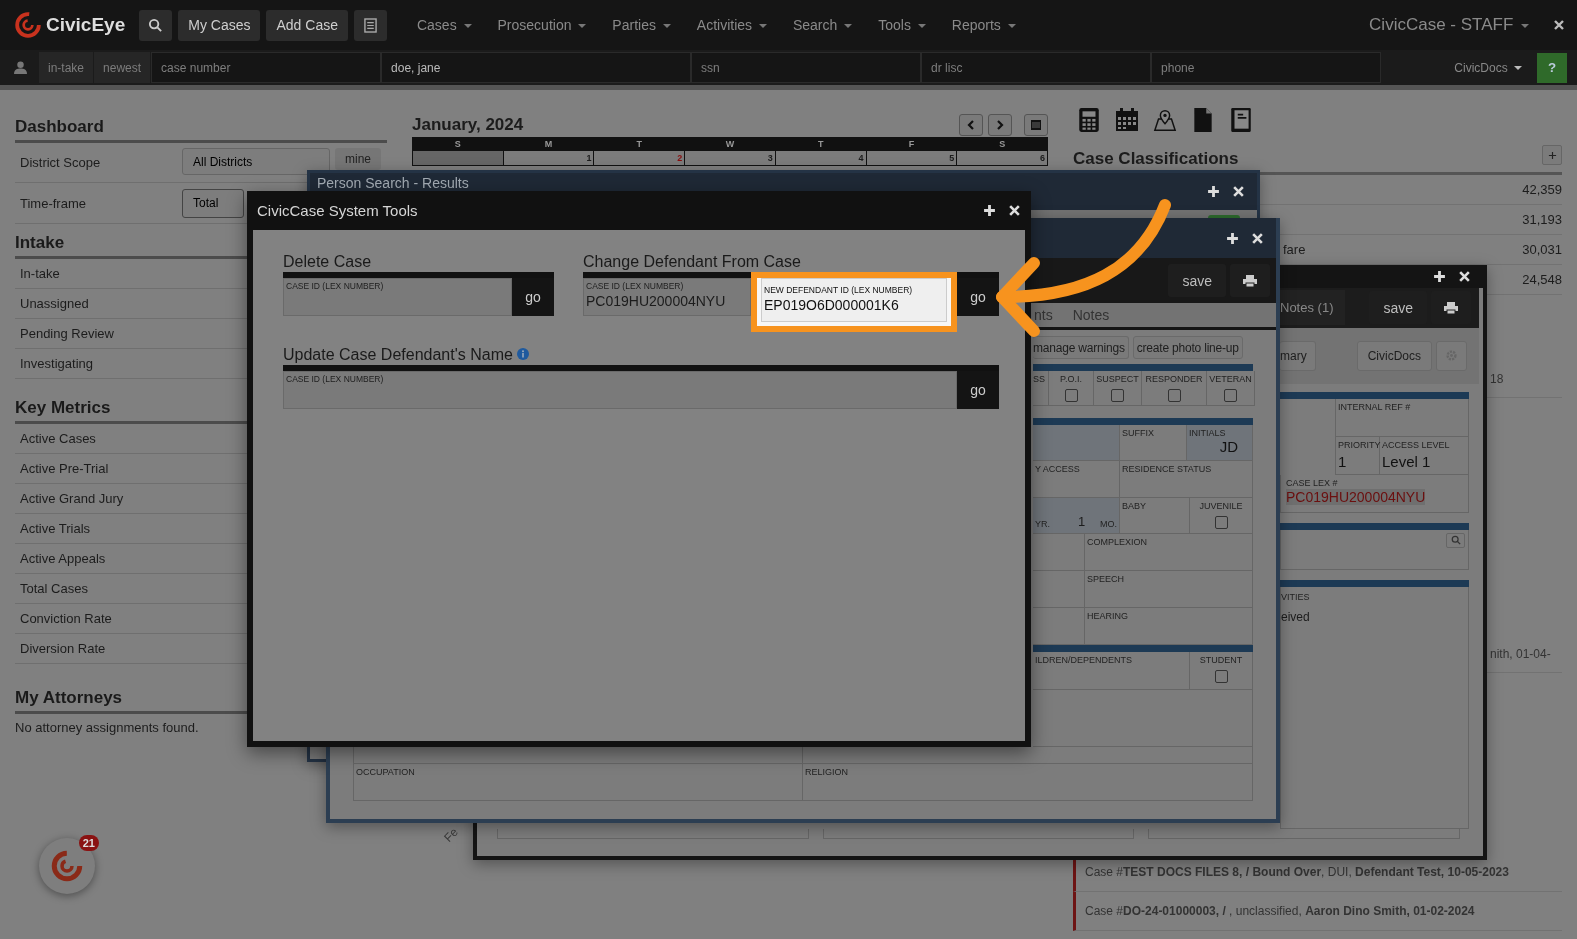 This screenshot has width=1577, height=939. Describe the element at coordinates (53, 203) in the screenshot. I see `row-label: Time-frame` at that location.